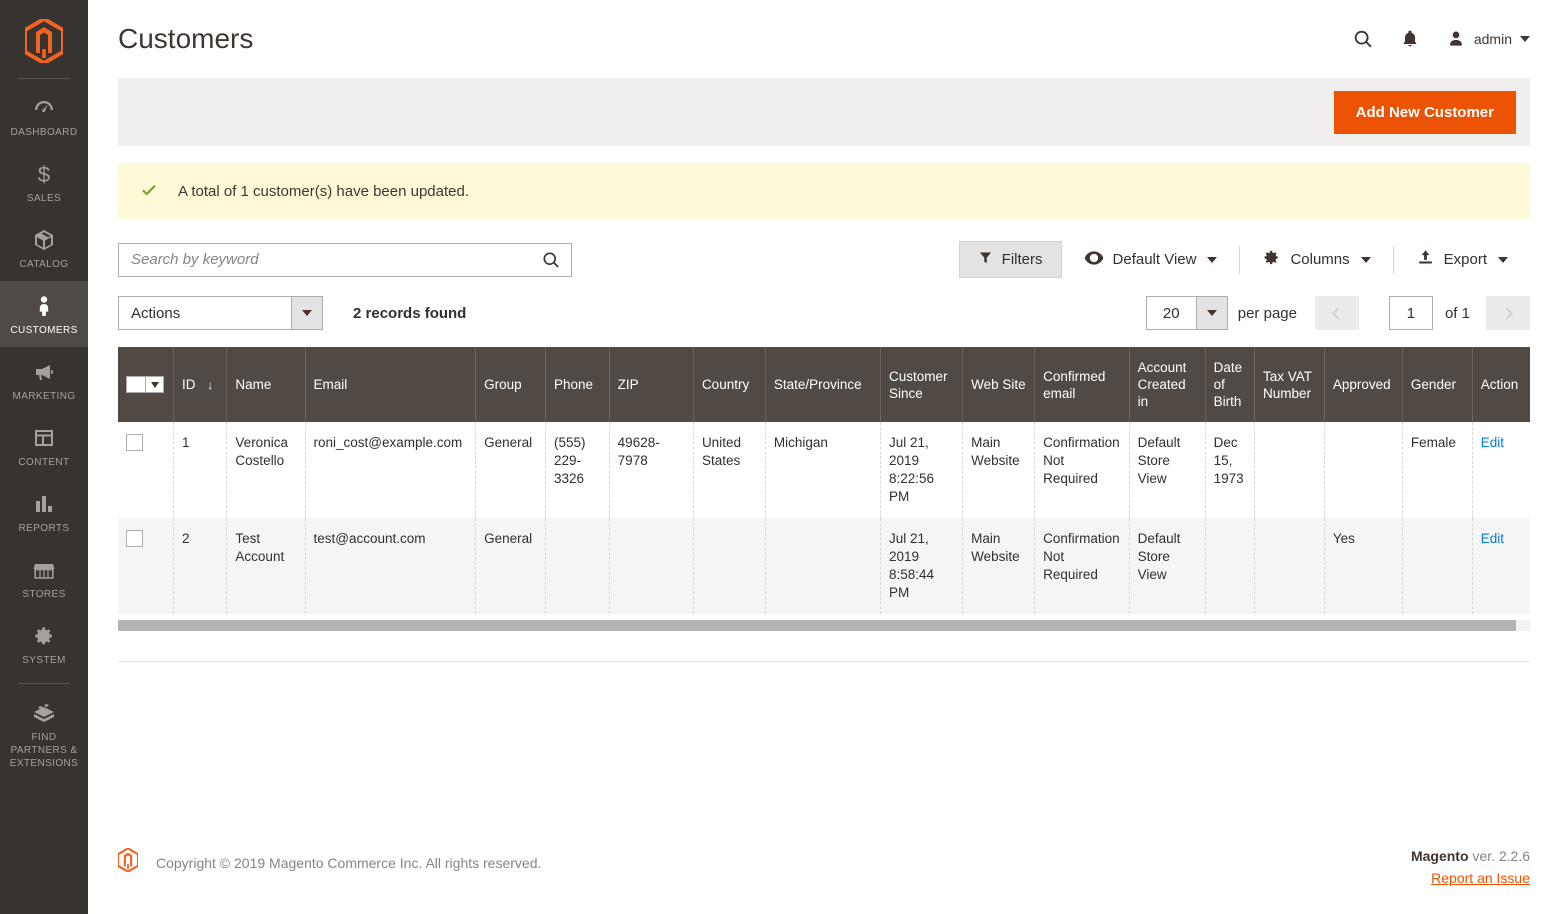  Describe the element at coordinates (1424, 112) in the screenshot. I see `add-new-customer-button: Add New Customer` at that location.